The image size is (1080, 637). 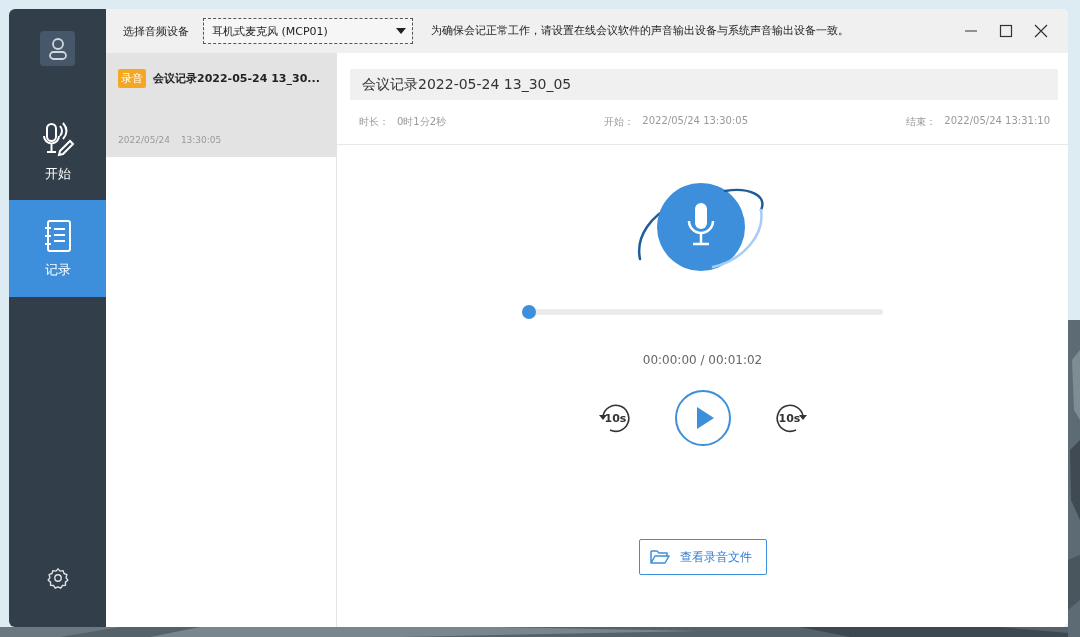 What do you see at coordinates (659, 557) in the screenshot?
I see `folder-icon` at bounding box center [659, 557].